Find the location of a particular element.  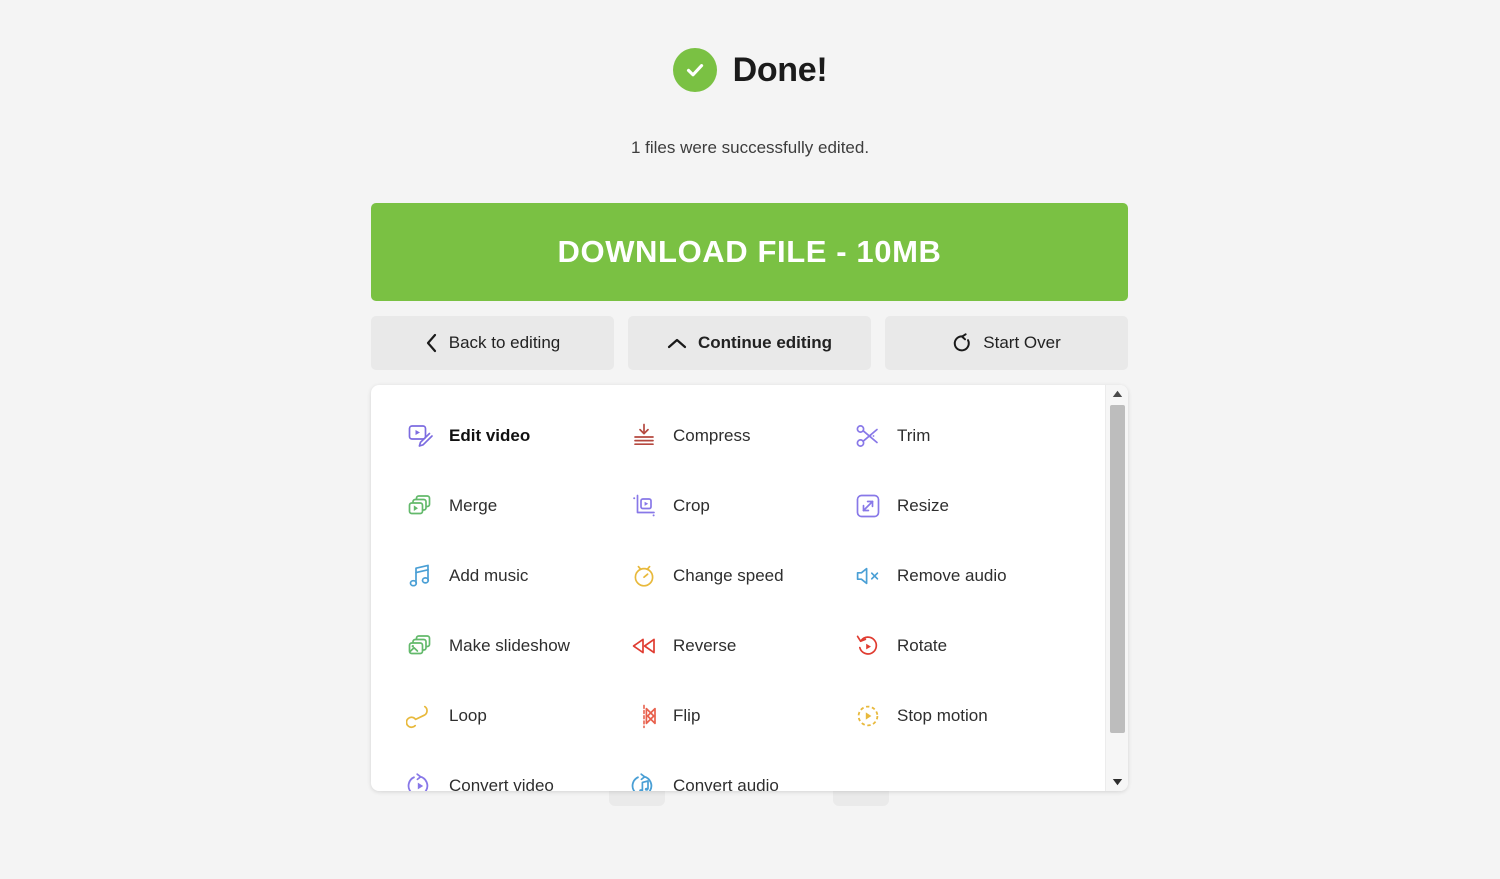

tool-item-label: Loop is located at coordinates (468, 716).